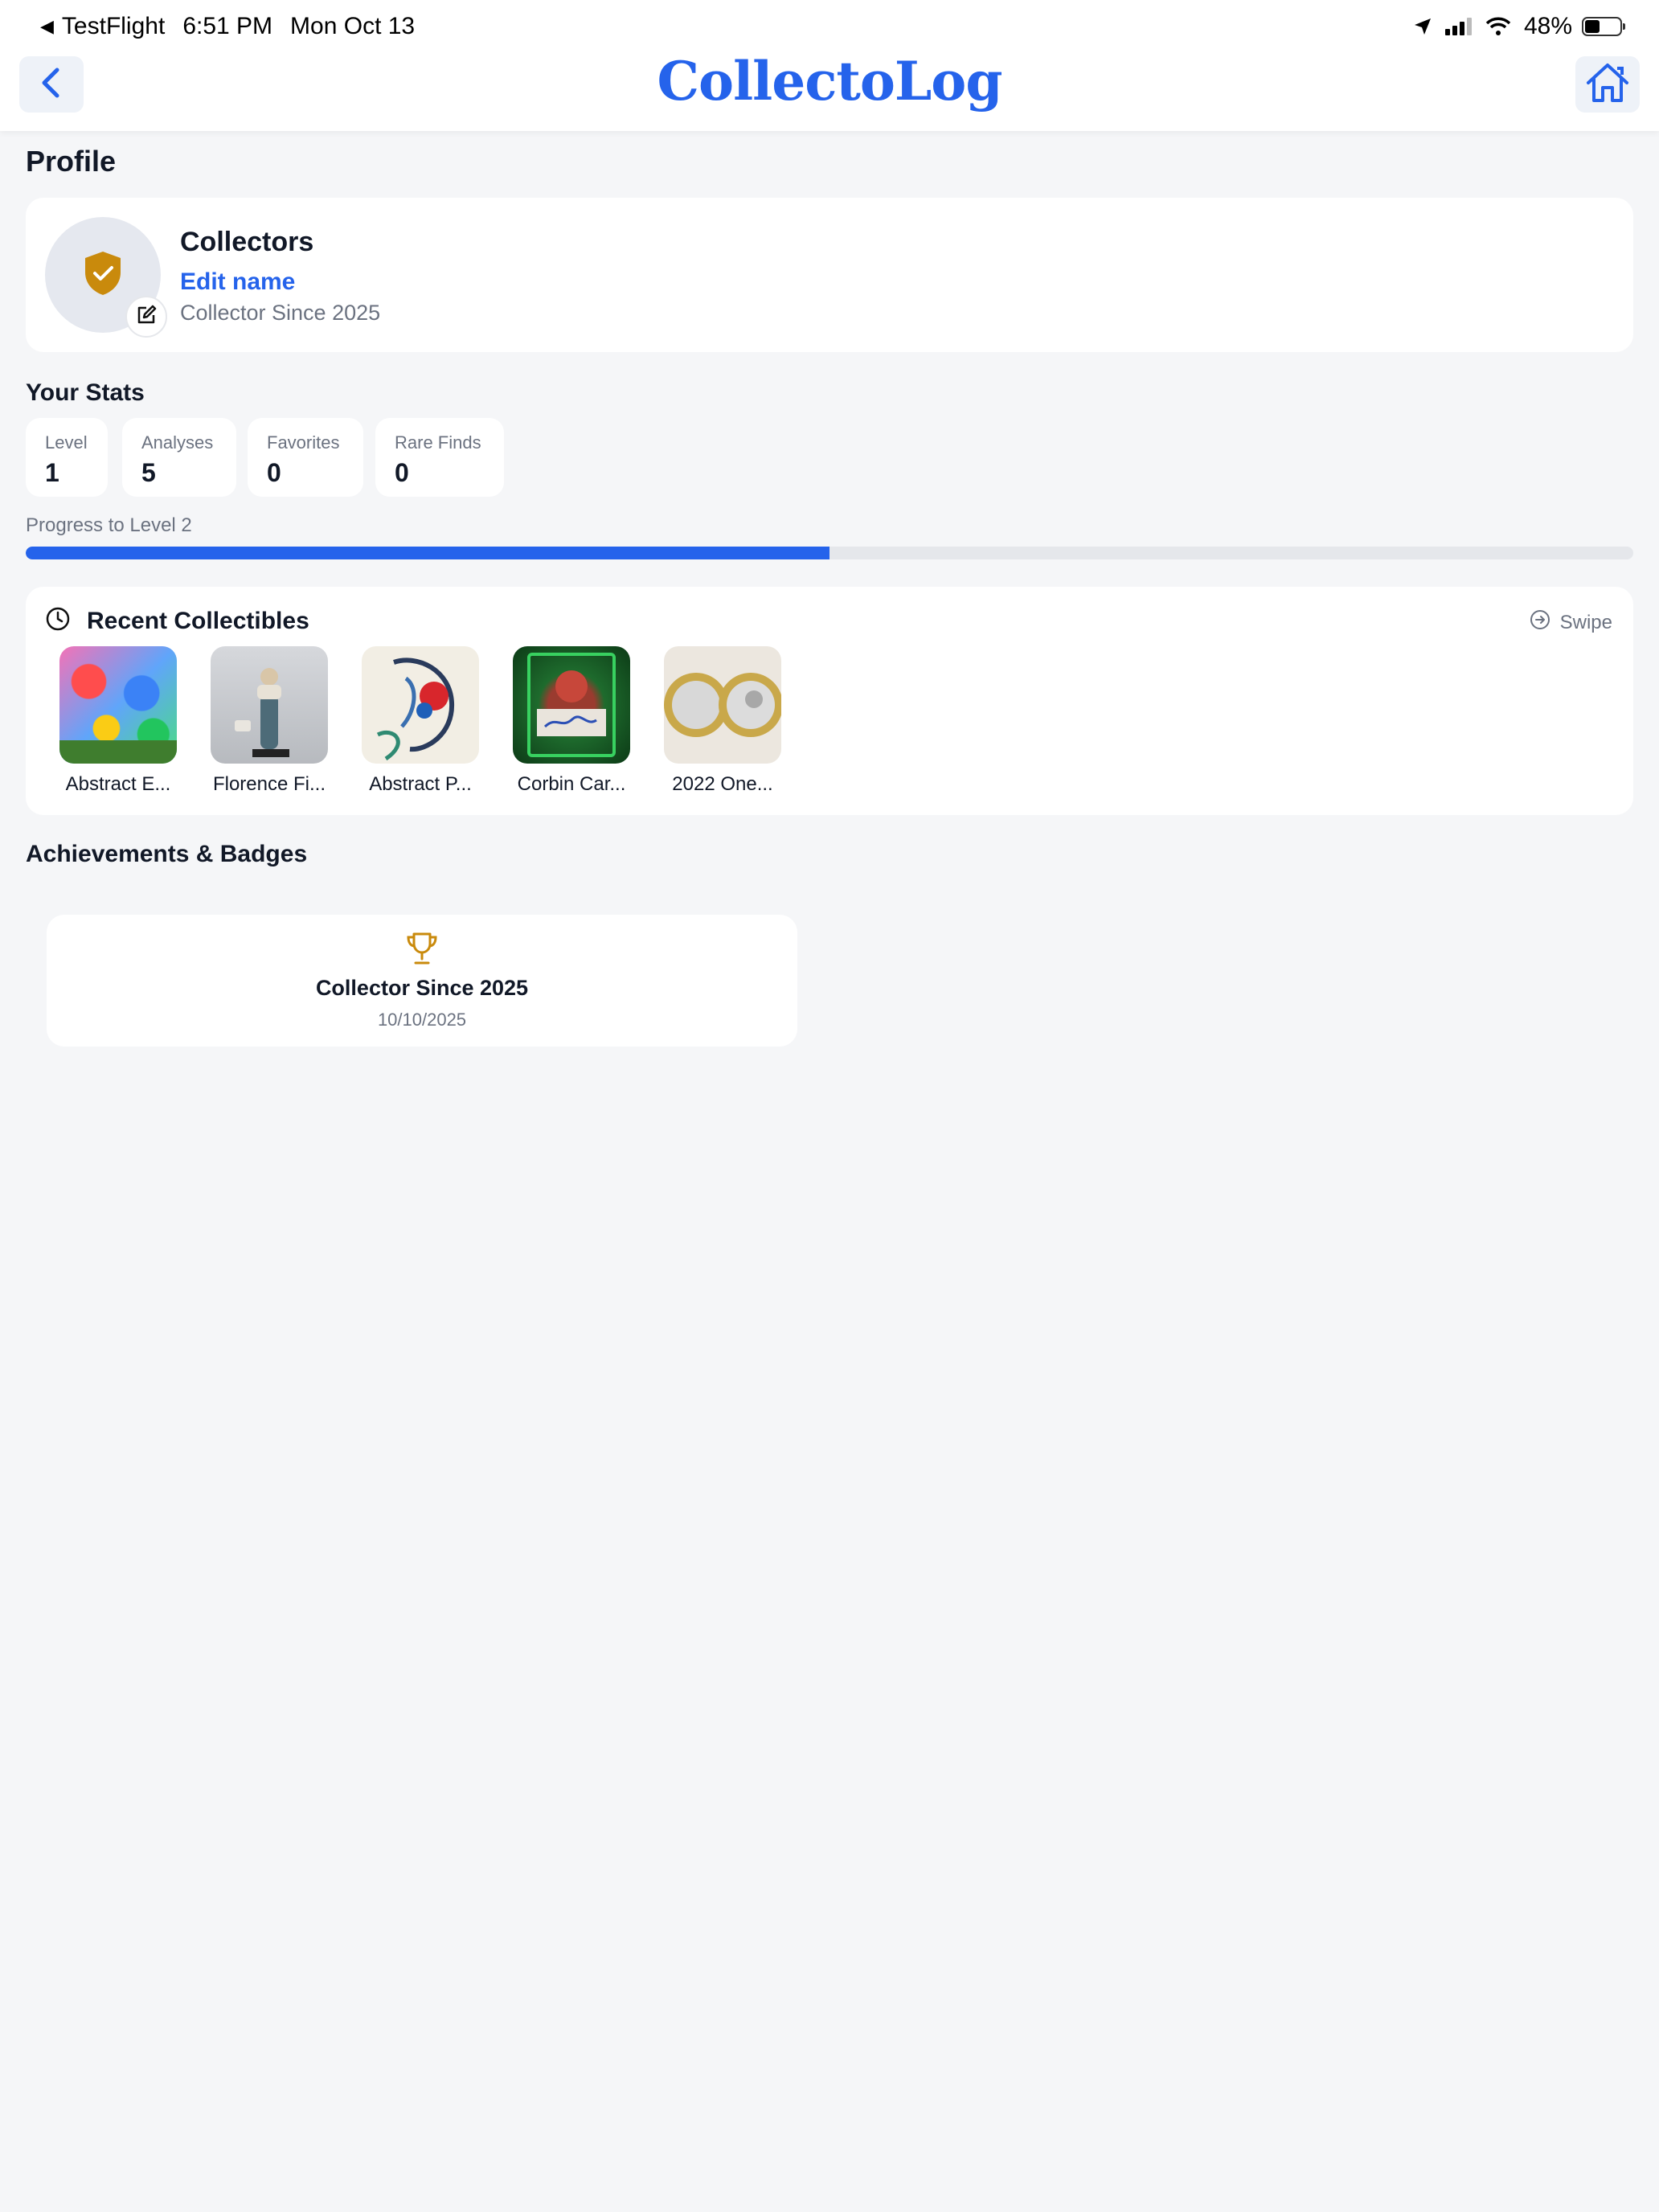 The width and height of the screenshot is (1659, 2212). What do you see at coordinates (1585, 622) in the screenshot?
I see `swipe-label: Swipe` at bounding box center [1585, 622].